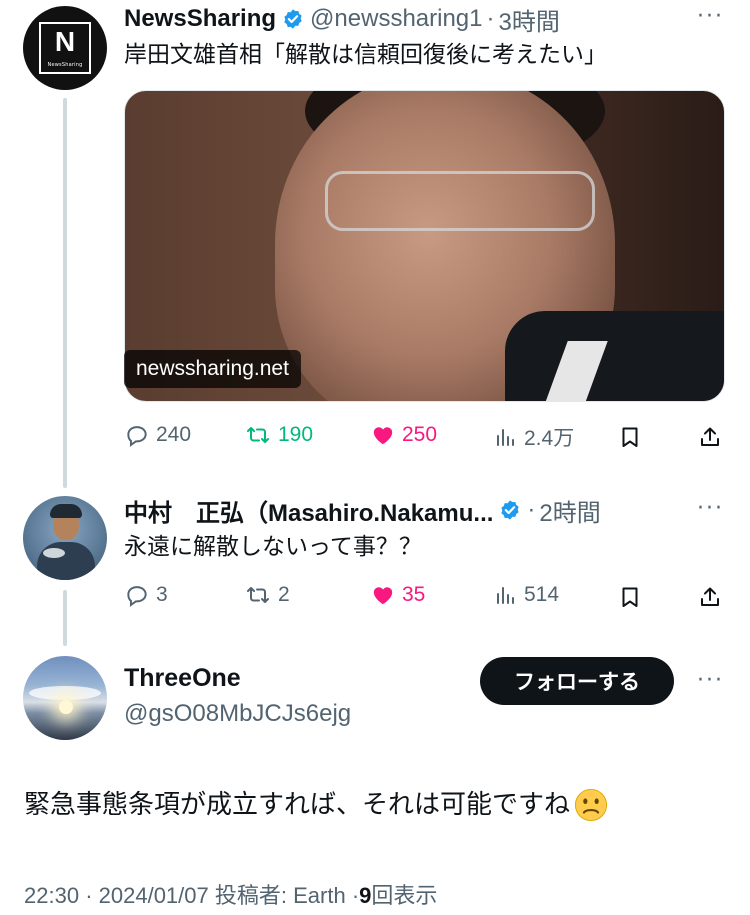 The image size is (750, 915). Describe the element at coordinates (404, 895) in the screenshot. I see `views-label: 回表示` at that location.